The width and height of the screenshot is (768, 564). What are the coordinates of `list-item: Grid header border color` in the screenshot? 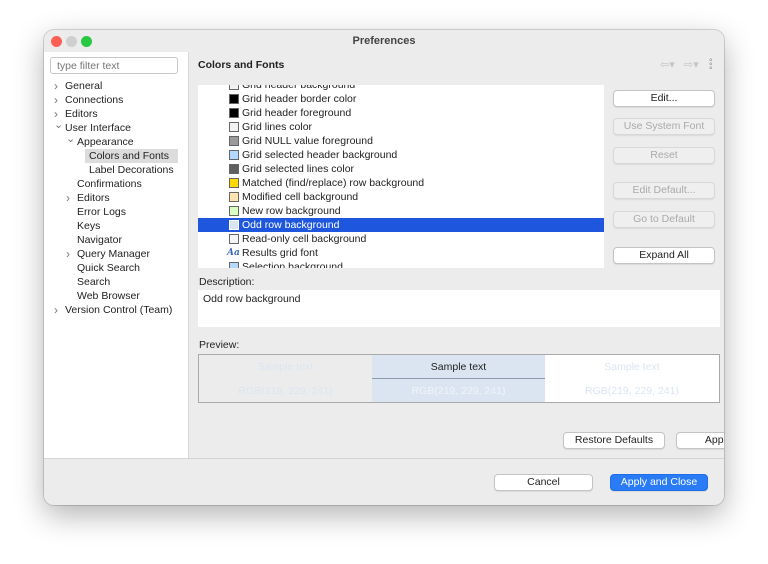 It's located at (401, 99).